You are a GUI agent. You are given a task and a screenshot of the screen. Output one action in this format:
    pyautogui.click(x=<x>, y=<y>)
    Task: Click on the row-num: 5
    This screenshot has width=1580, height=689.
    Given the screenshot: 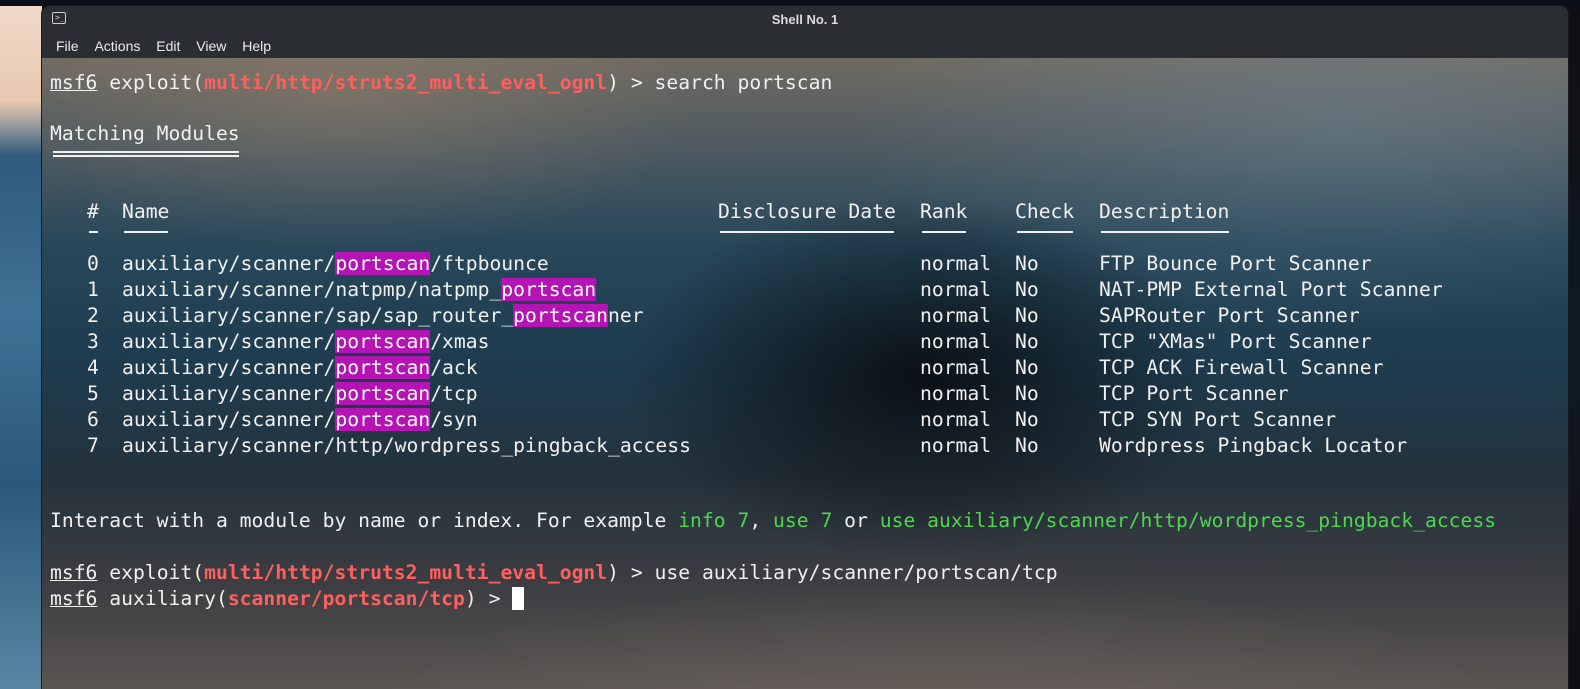 What is the action you would take?
    pyautogui.click(x=93, y=393)
    